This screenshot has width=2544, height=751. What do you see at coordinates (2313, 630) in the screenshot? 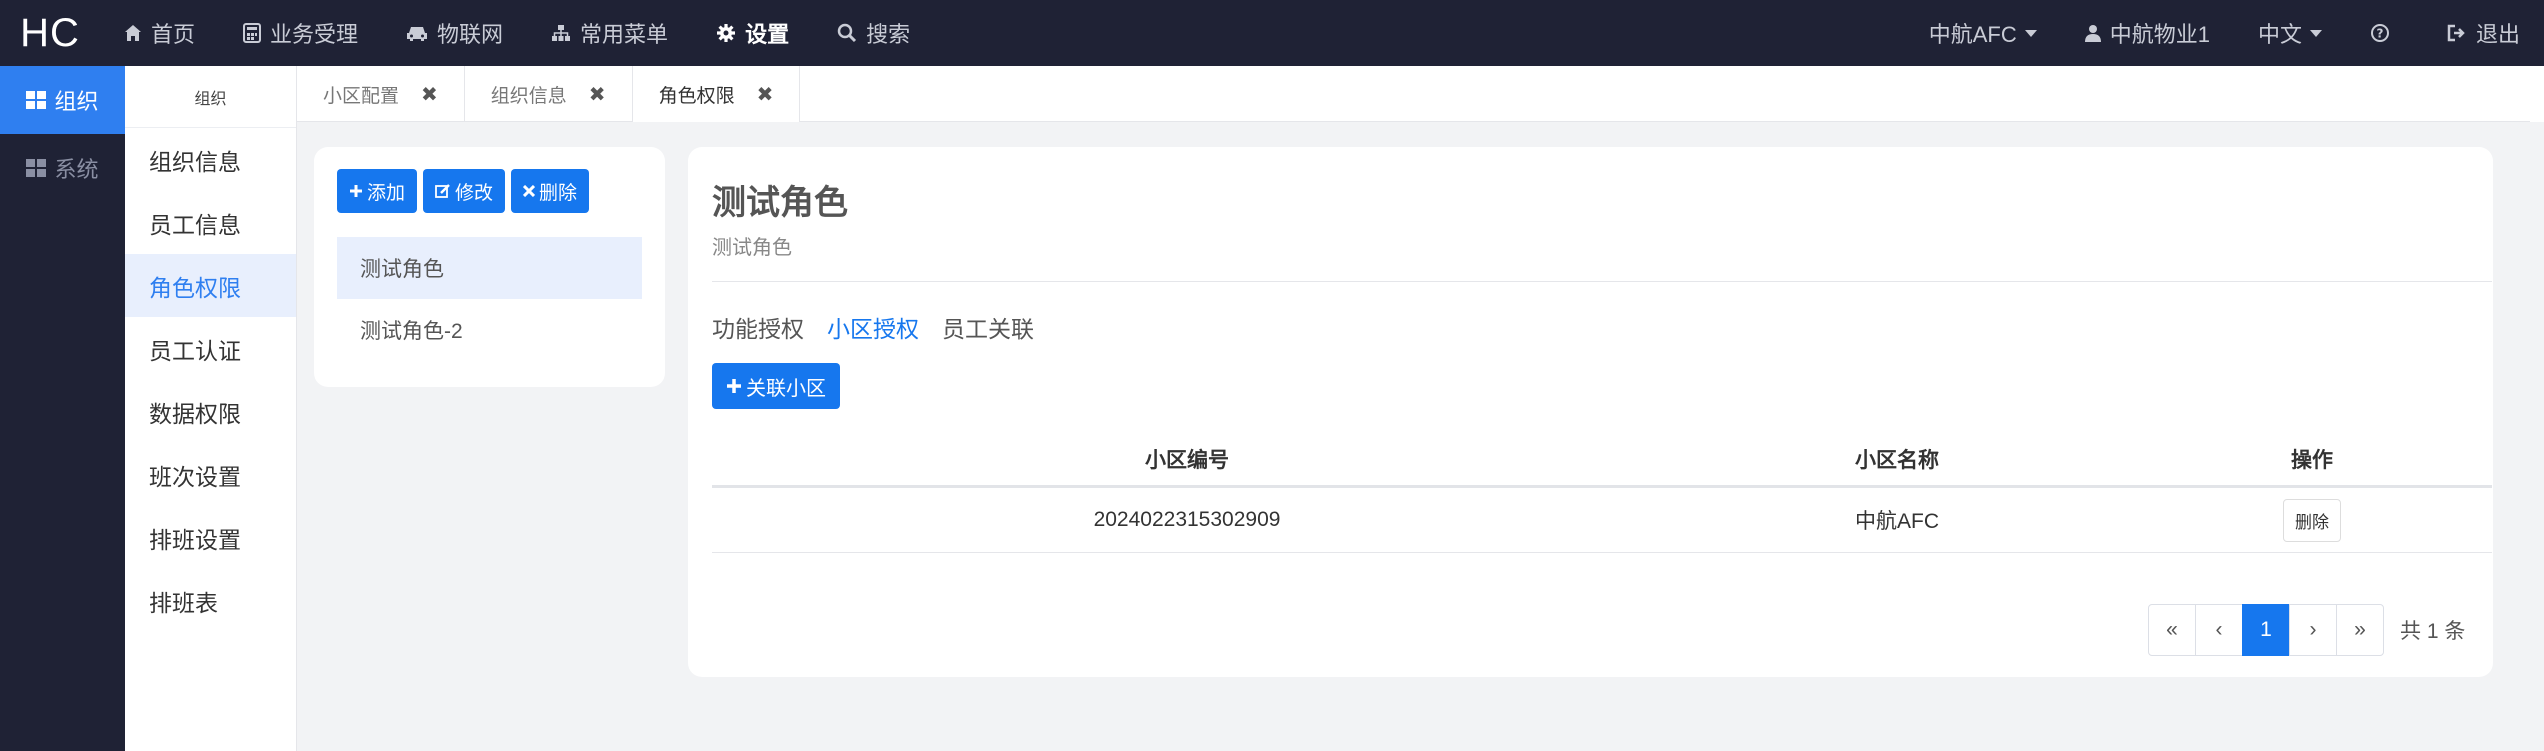
I see `page-next-button: ›` at bounding box center [2313, 630].